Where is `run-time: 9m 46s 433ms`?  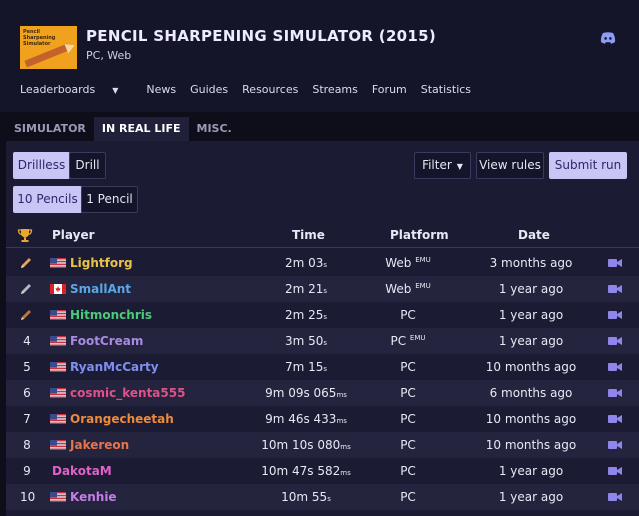
run-time: 9m 46s 433ms is located at coordinates (306, 419).